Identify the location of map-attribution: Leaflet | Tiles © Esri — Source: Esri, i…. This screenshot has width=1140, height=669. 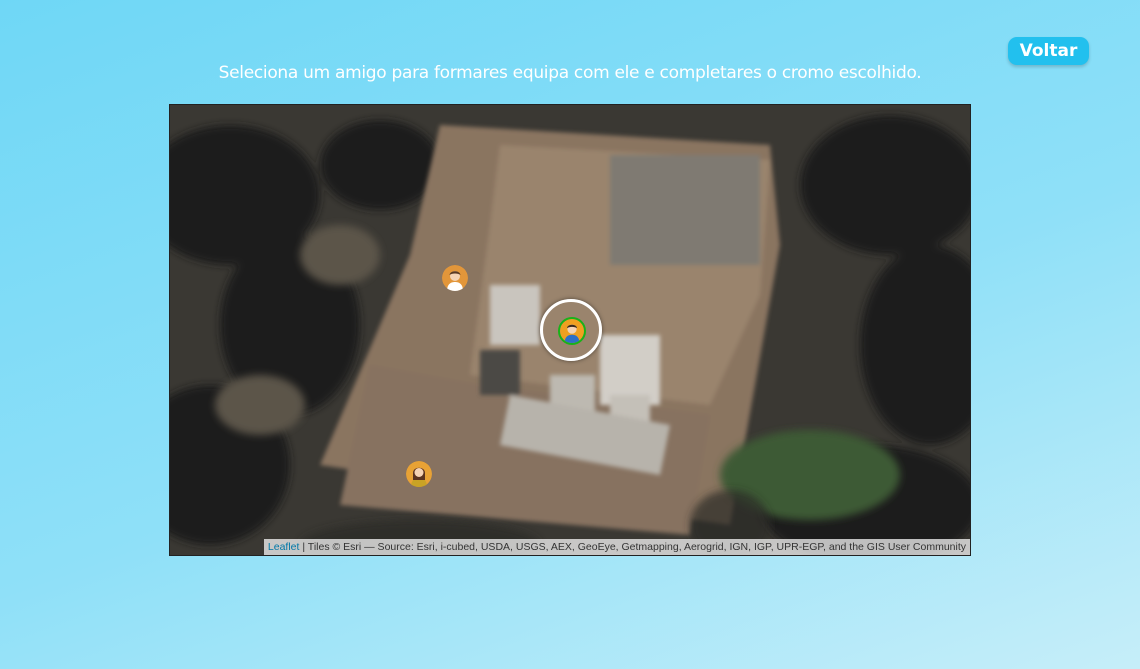
(616, 547).